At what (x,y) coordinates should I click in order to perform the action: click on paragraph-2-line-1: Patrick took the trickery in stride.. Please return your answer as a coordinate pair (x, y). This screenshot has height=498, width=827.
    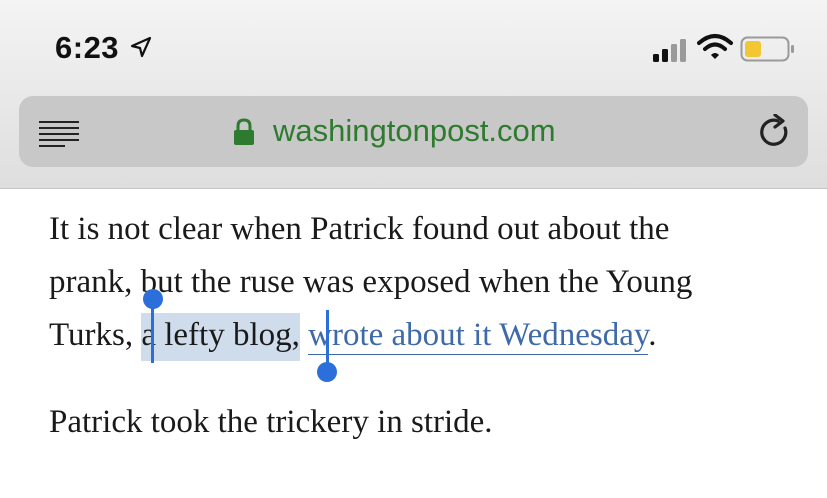
    Looking at the image, I should click on (271, 422).